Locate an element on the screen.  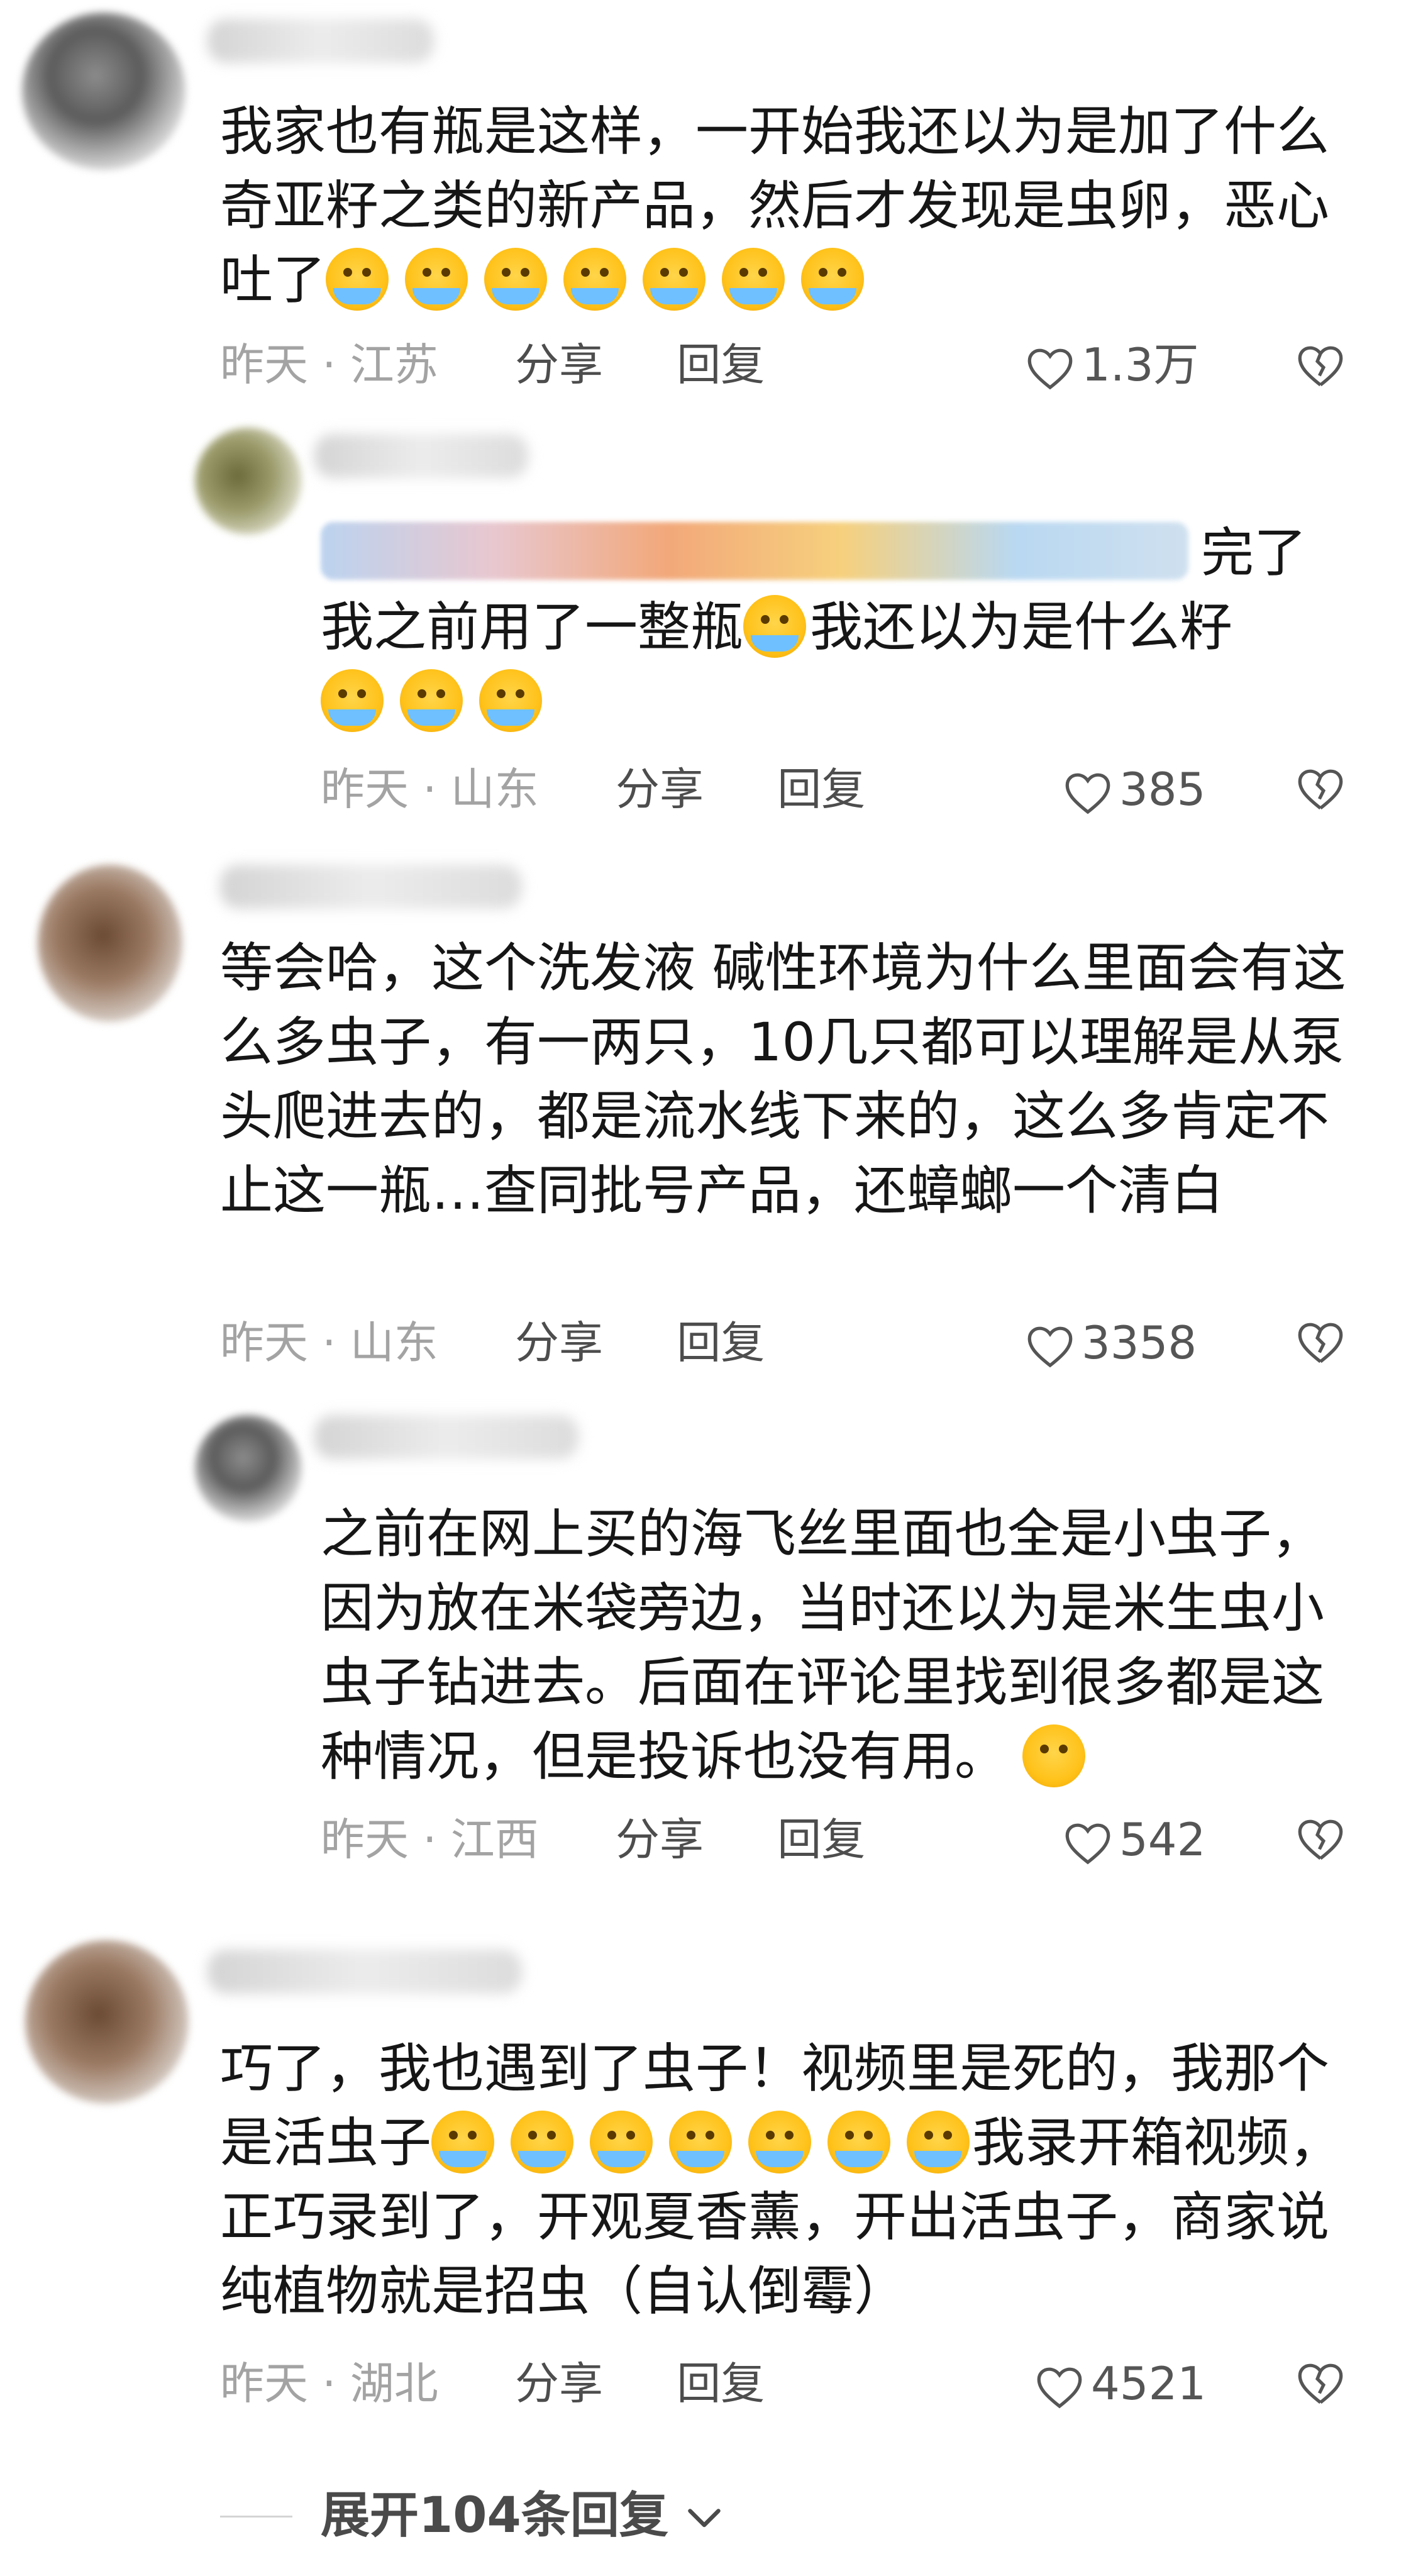
expand-divider is located at coordinates (256, 2517).